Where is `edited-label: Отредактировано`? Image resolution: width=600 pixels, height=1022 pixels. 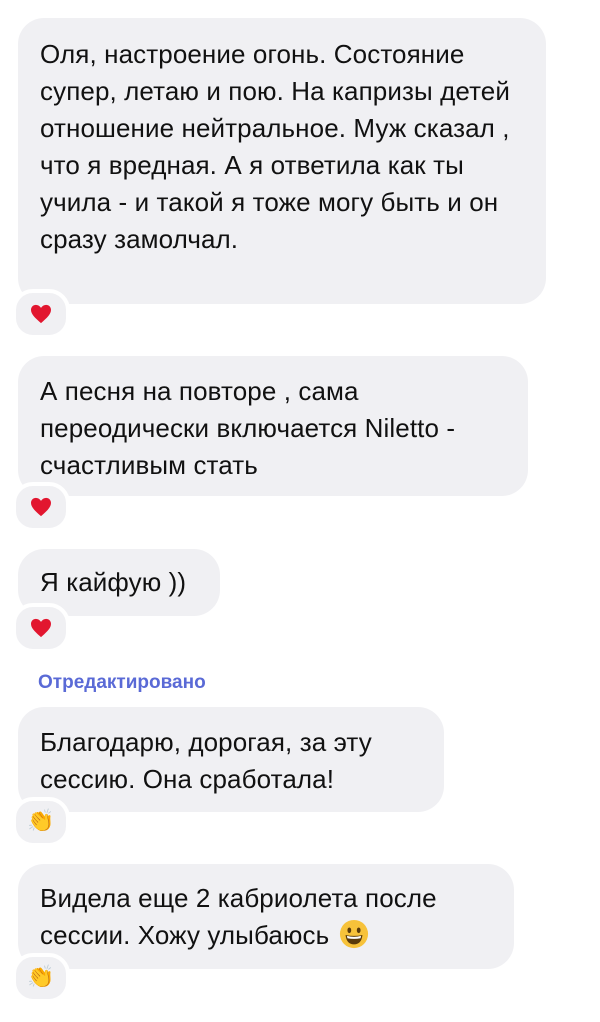
edited-label: Отредактировано is located at coordinates (122, 682).